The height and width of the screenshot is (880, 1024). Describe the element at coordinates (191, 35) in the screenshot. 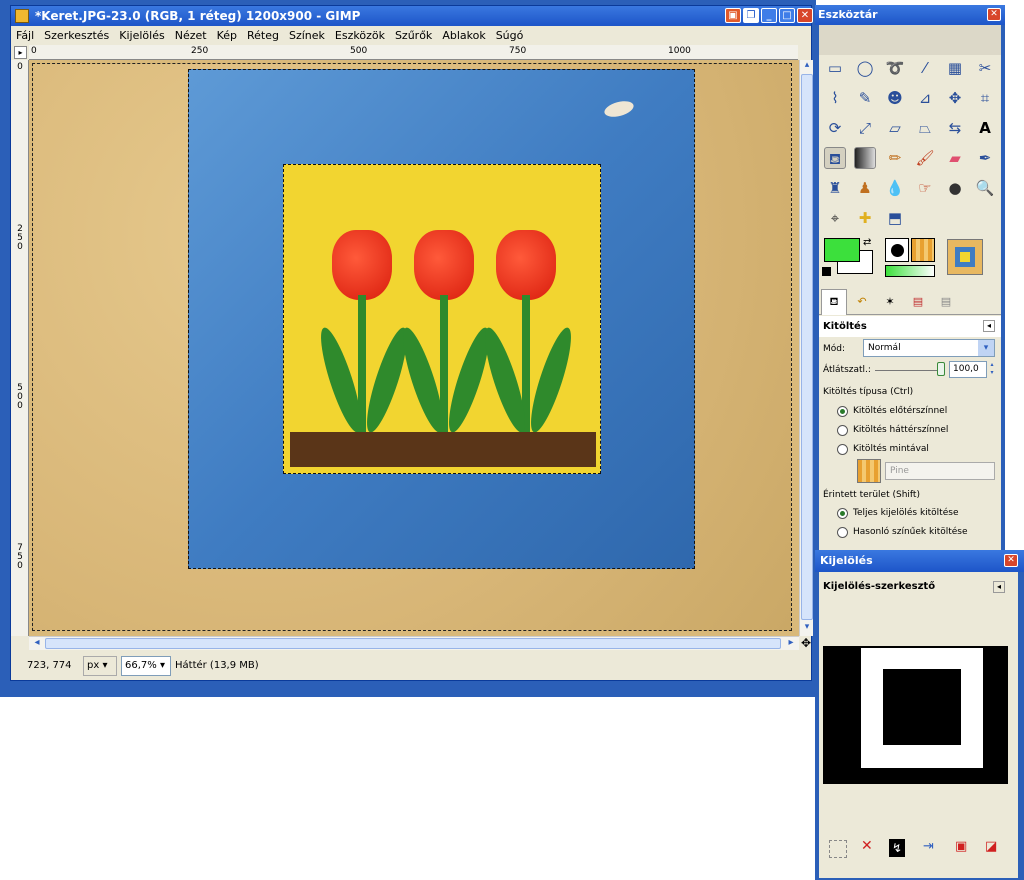

I see `menu-view: Nézet` at that location.